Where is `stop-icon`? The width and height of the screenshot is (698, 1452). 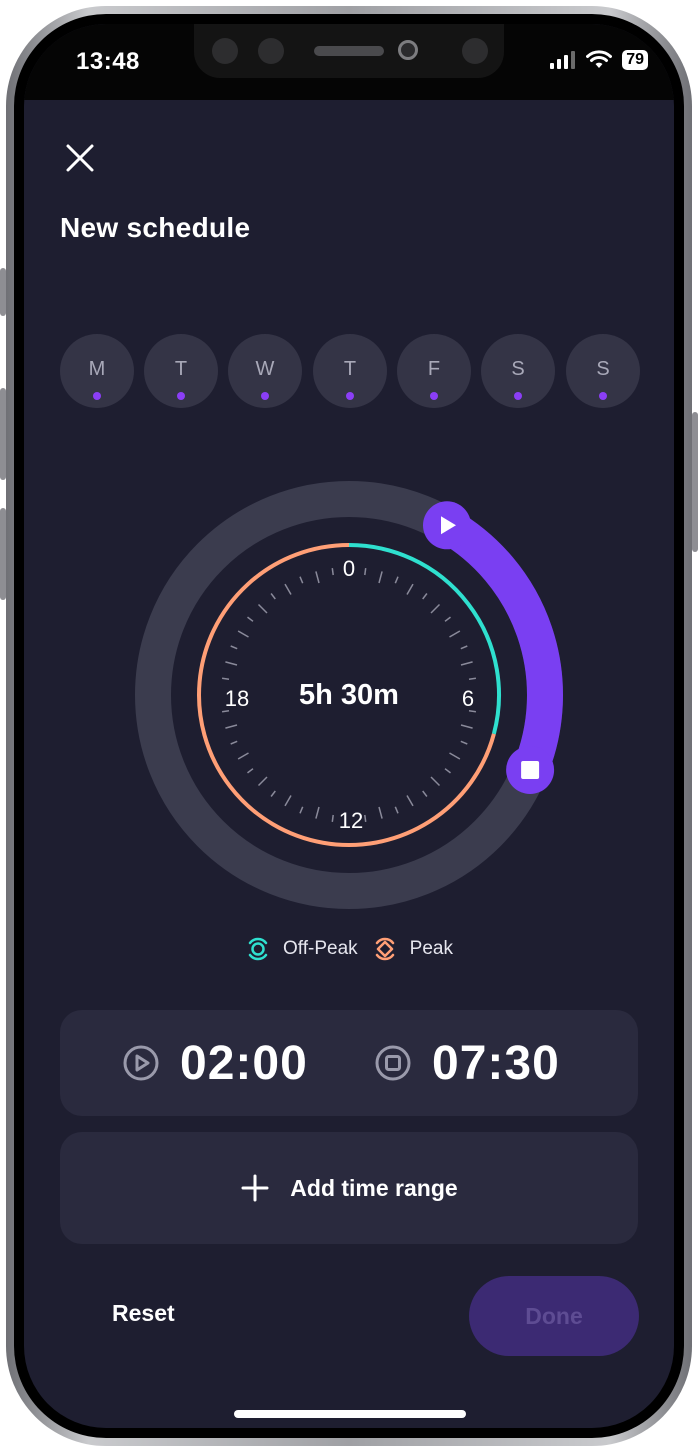 stop-icon is located at coordinates (530, 770).